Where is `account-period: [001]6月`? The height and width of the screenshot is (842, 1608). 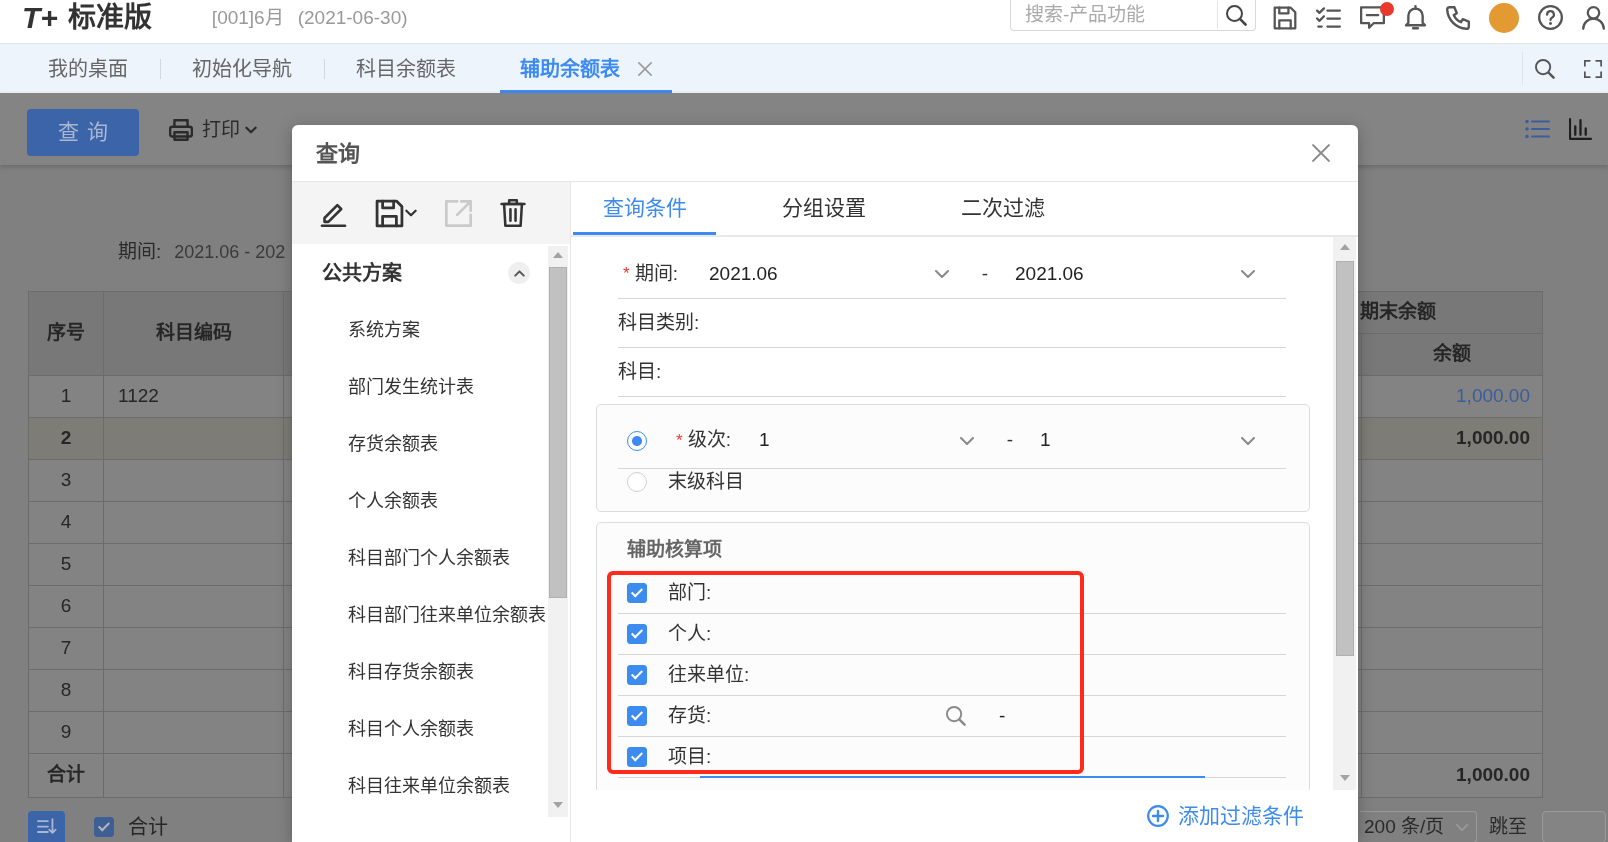
account-period: [001]6月 is located at coordinates (247, 17).